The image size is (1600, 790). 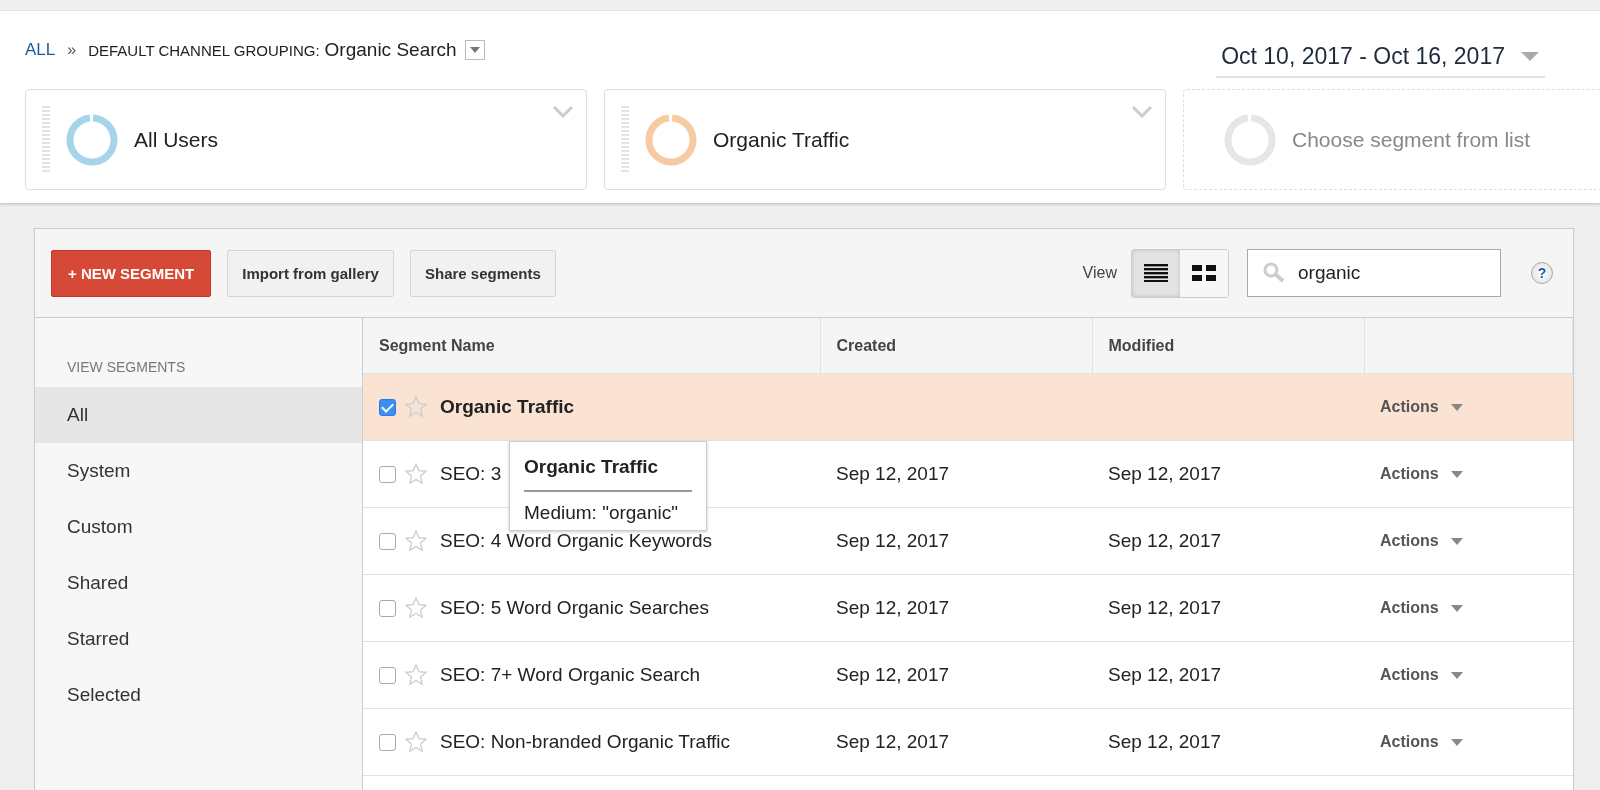 I want to click on dimension-label: DEFAULT CHANNEL GROUPING:, so click(x=204, y=50).